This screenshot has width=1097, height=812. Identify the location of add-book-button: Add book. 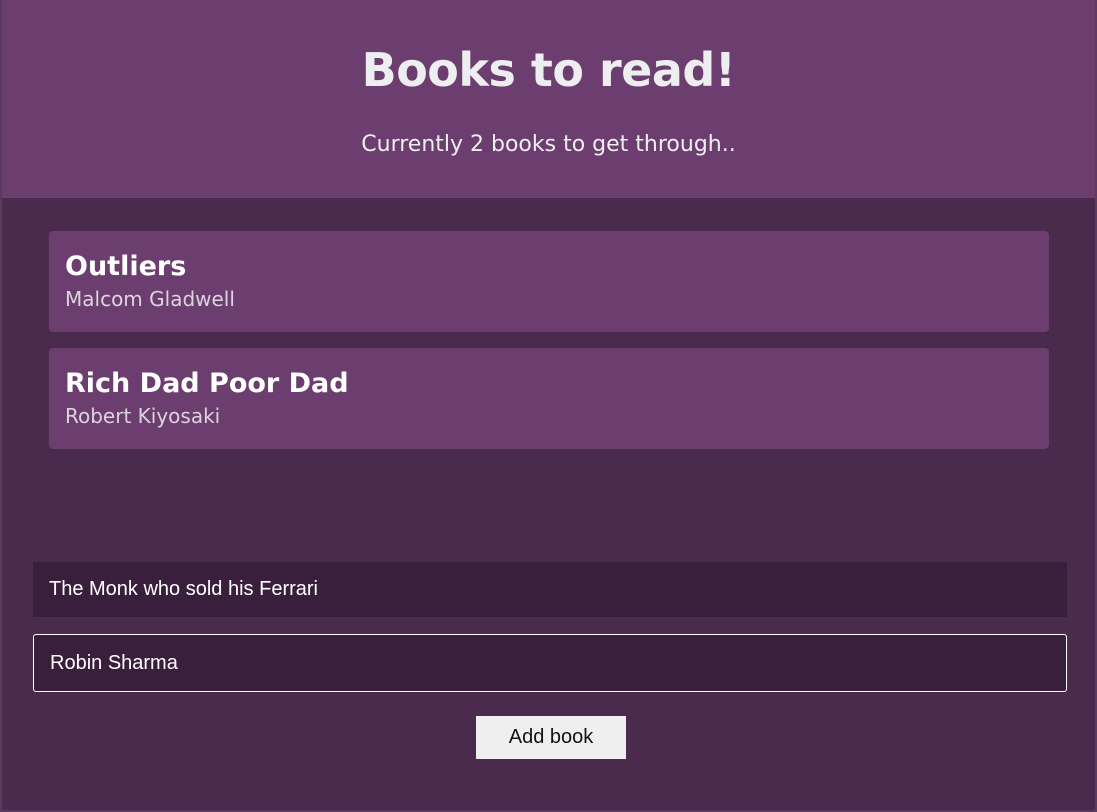
(551, 737).